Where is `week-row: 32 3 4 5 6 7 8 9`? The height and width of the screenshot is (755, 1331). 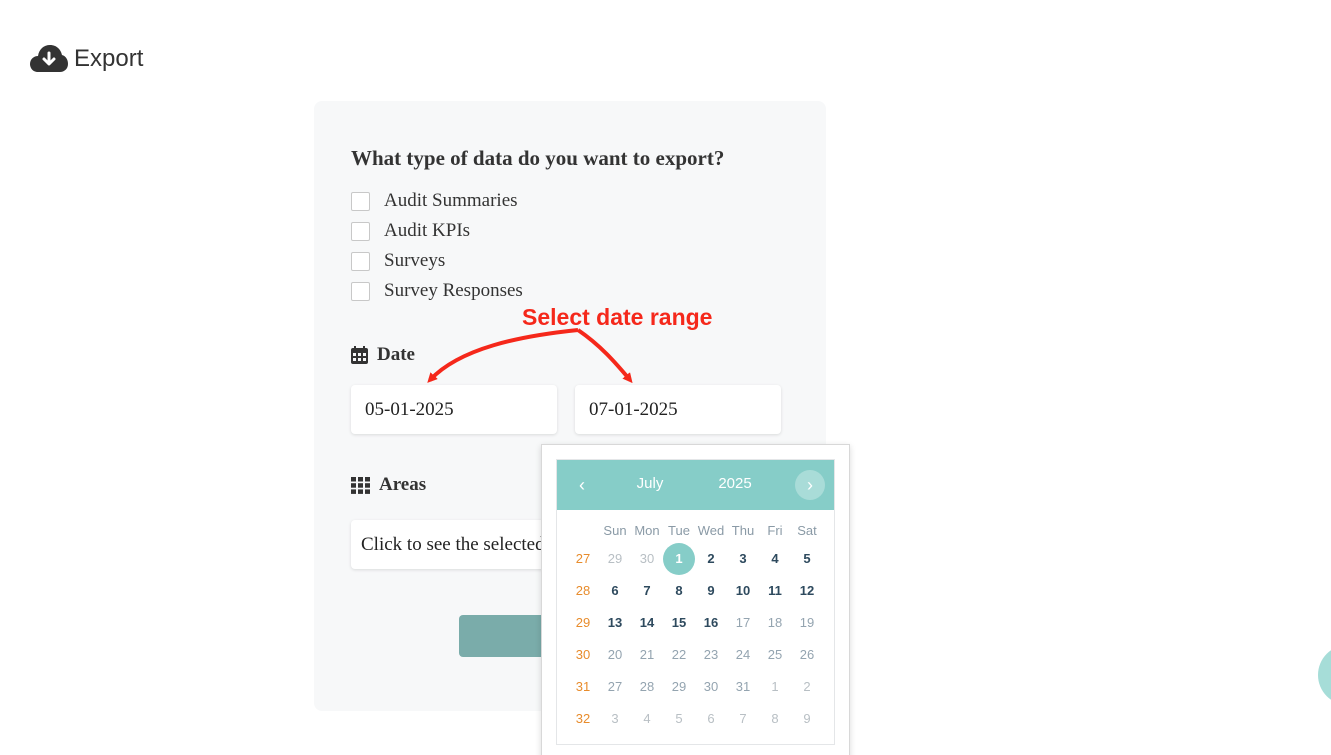
week-row: 32 3 4 5 6 7 8 9 is located at coordinates (695, 718).